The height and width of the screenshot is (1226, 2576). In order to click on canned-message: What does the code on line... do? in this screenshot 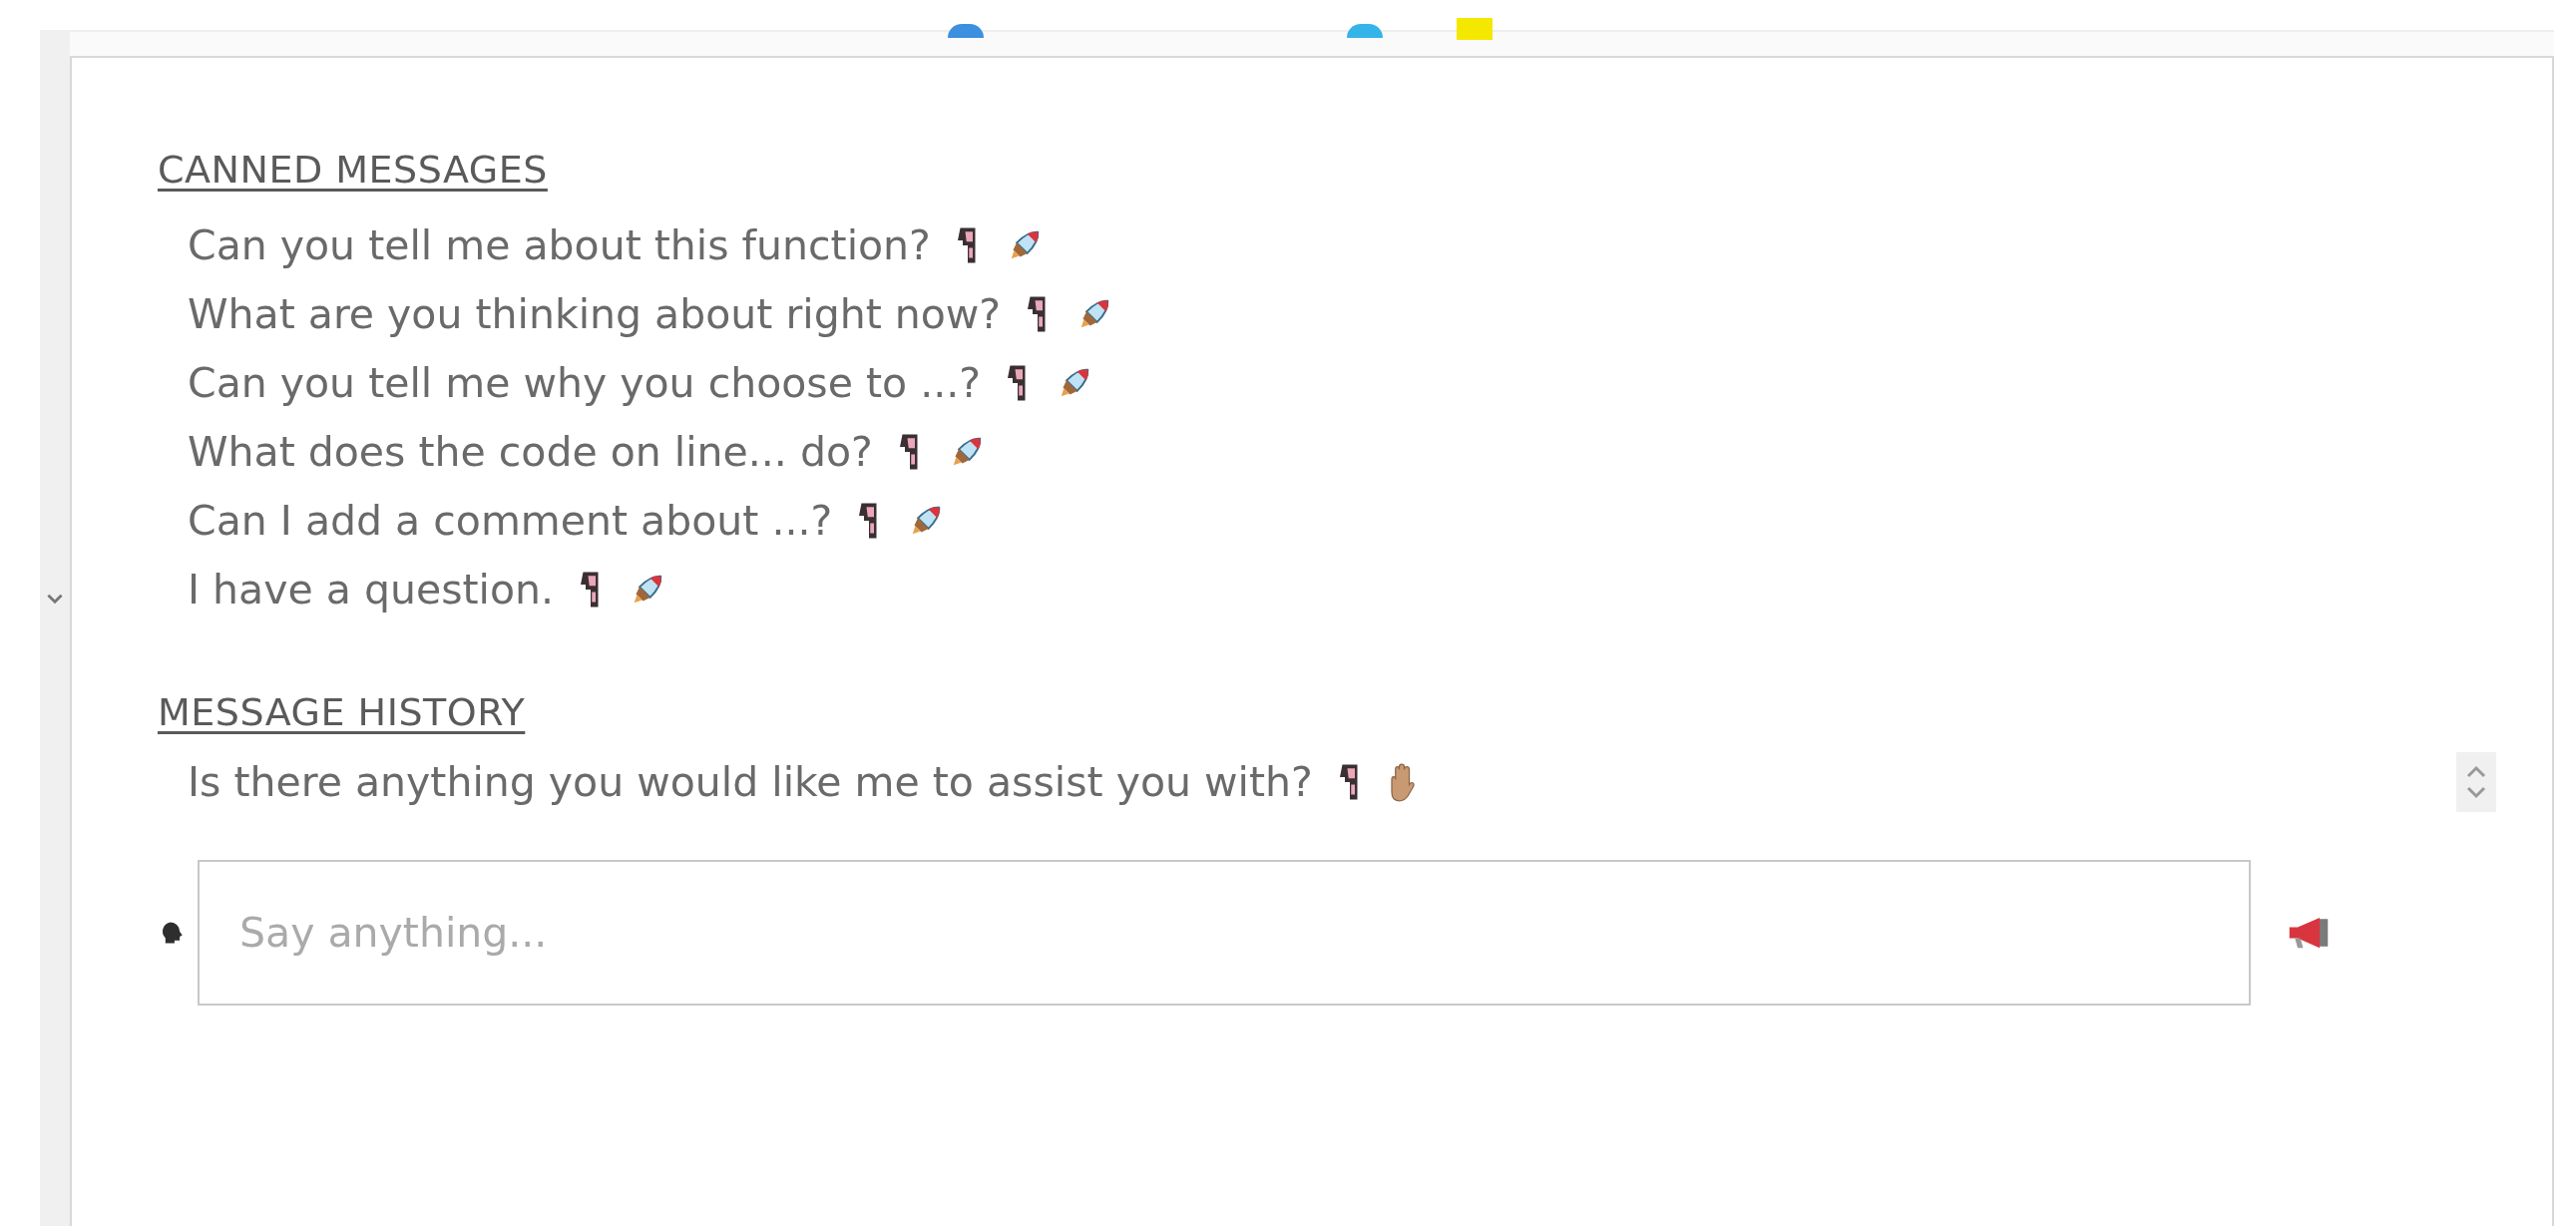, I will do `click(530, 451)`.